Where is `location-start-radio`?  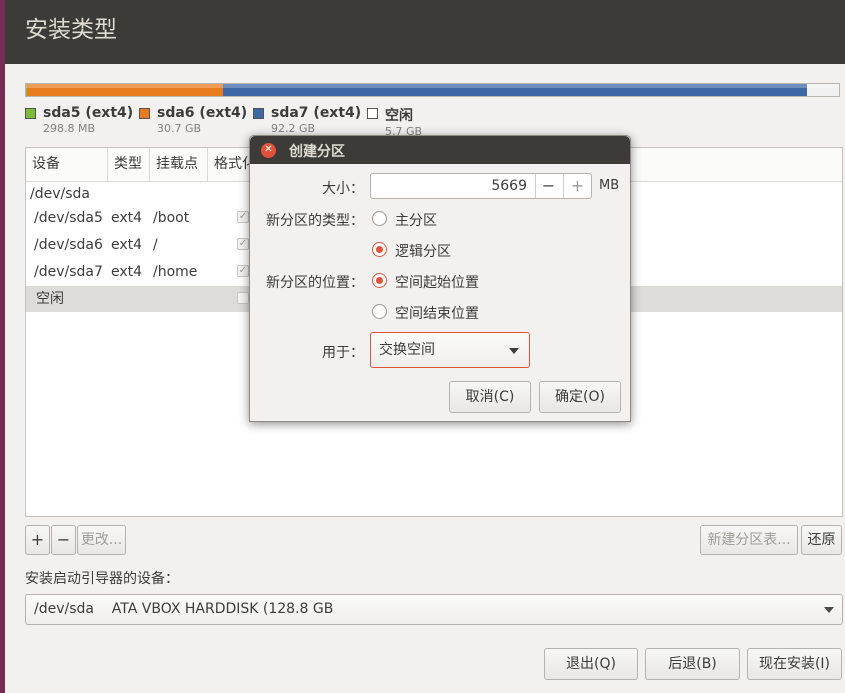 location-start-radio is located at coordinates (379, 280).